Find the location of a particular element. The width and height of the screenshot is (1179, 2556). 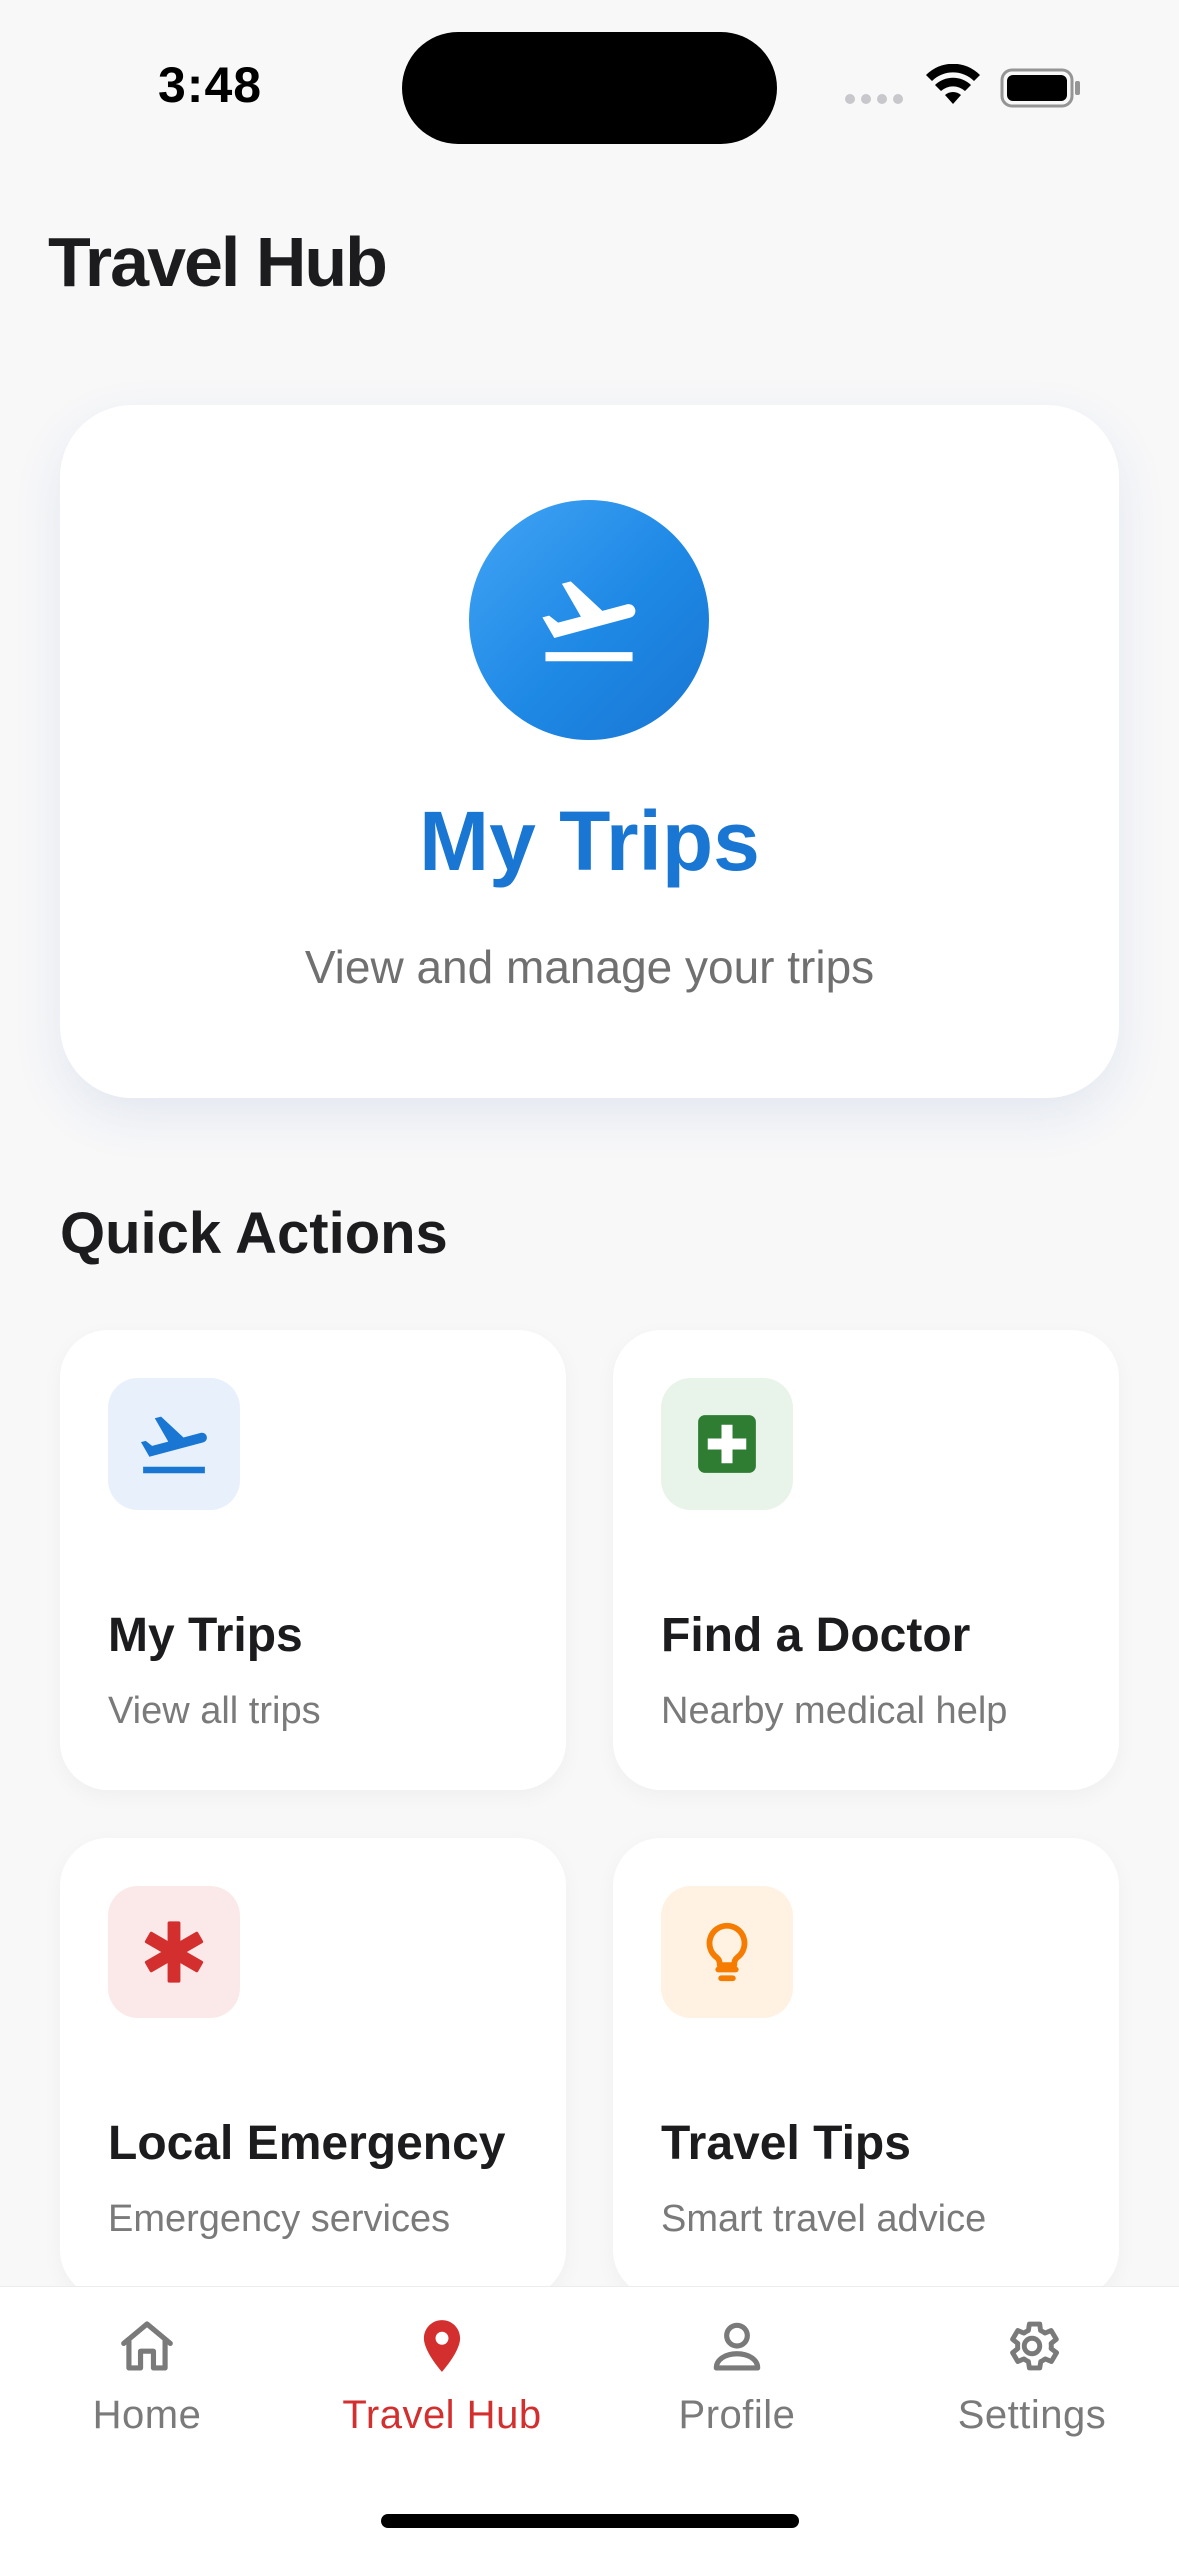

medical-cross-icon is located at coordinates (727, 1444).